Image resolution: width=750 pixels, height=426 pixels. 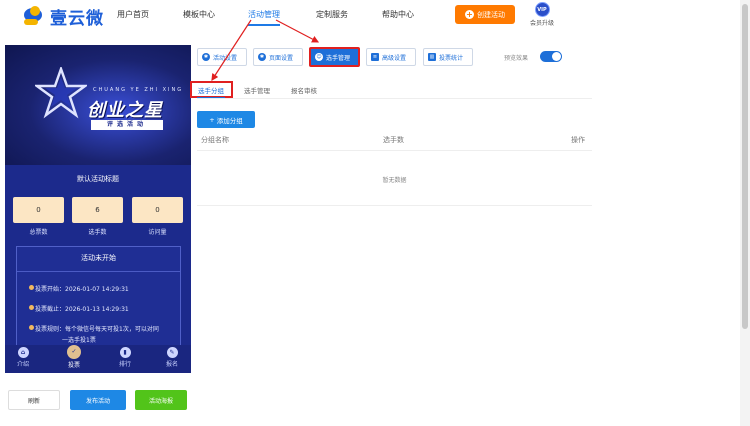 What do you see at coordinates (97, 232) in the screenshot?
I see `stat-players-label: 选手数` at bounding box center [97, 232].